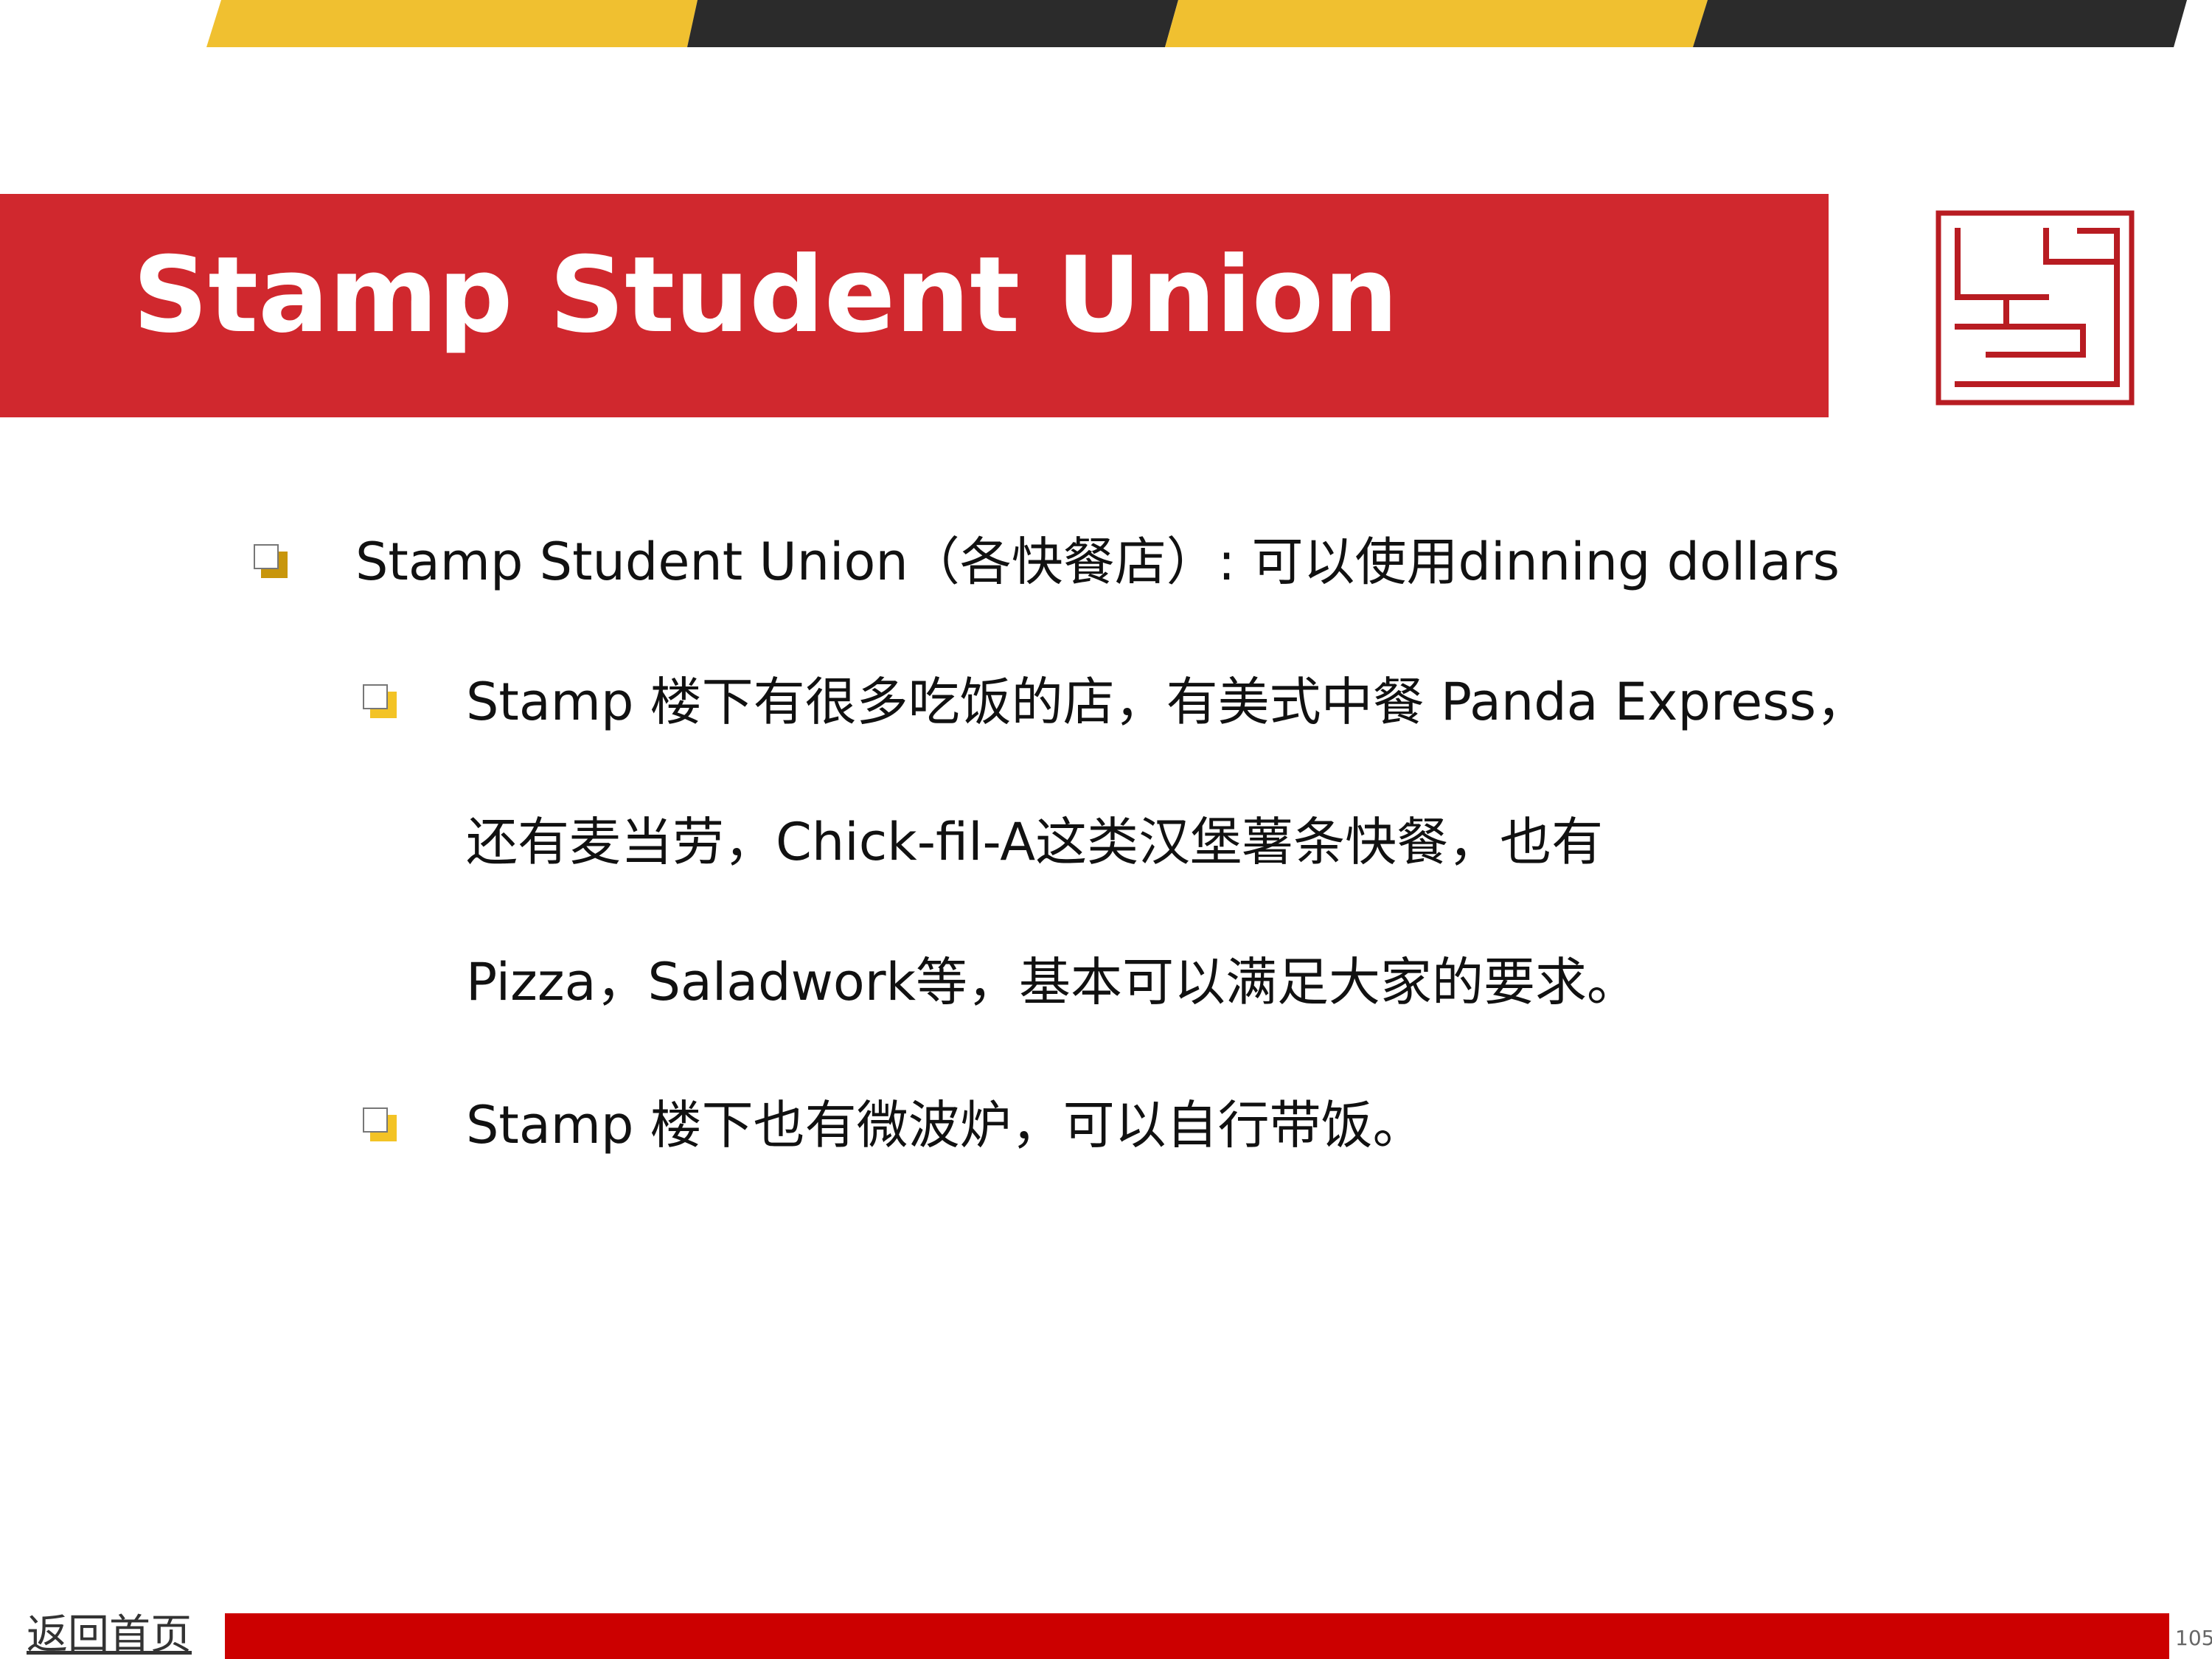 This screenshot has width=2212, height=1659. I want to click on bottom-bar, so click(1197, 1636).